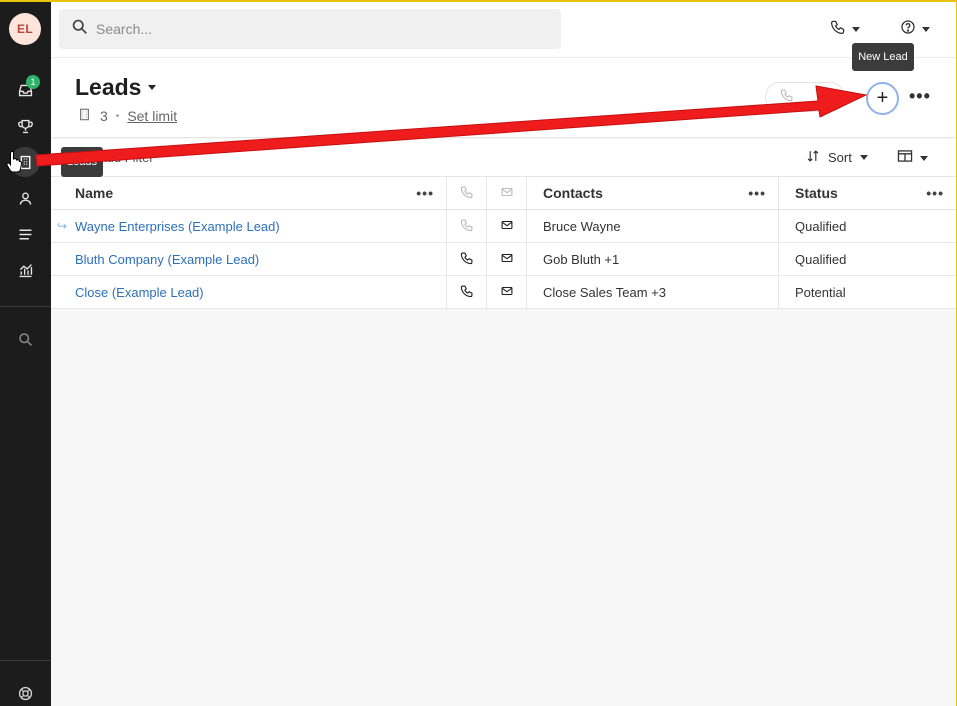 The image size is (957, 706). I want to click on title-dropdown-icon, so click(152, 87).